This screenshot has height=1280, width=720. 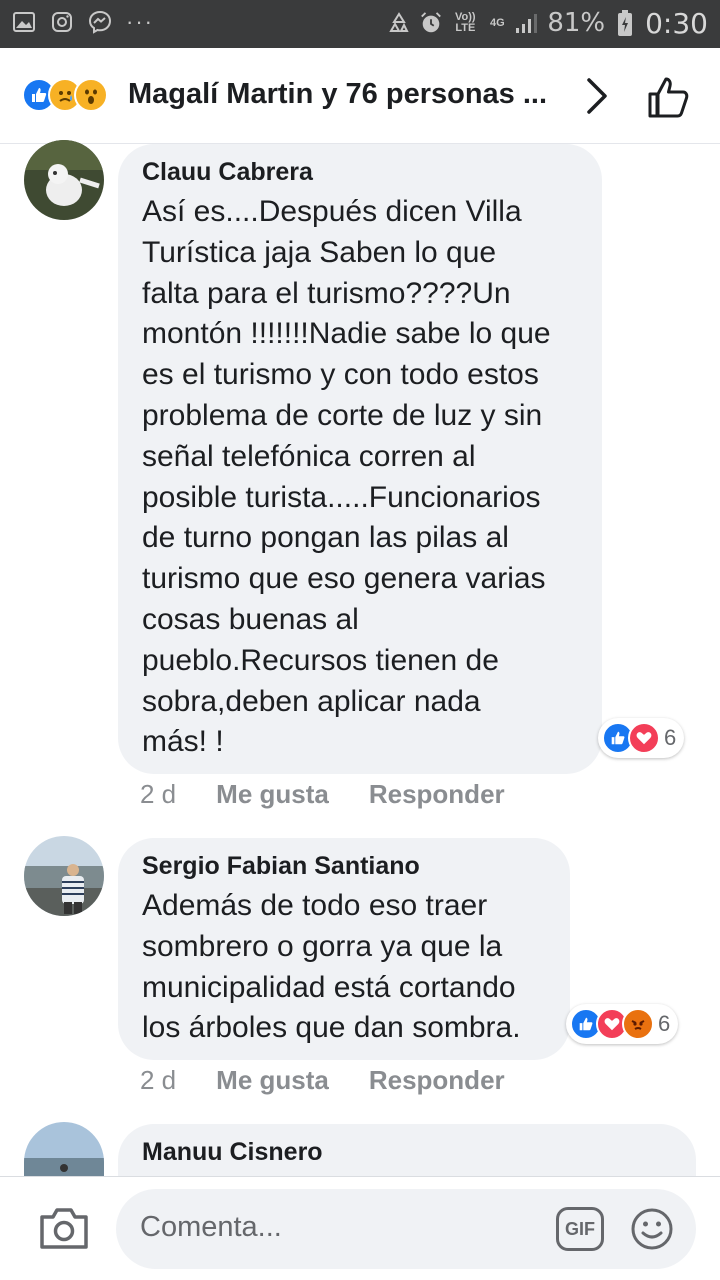 What do you see at coordinates (91, 95) in the screenshot?
I see `wow-icon` at bounding box center [91, 95].